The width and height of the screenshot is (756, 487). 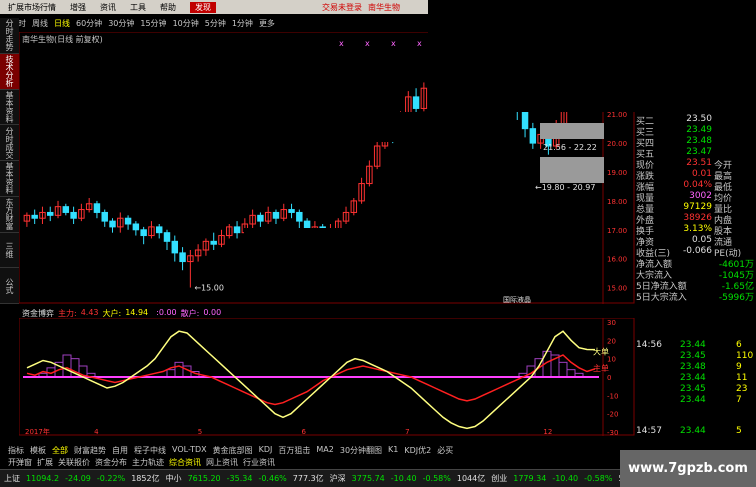 I want to click on series-legend: 大单, so click(x=601, y=351).